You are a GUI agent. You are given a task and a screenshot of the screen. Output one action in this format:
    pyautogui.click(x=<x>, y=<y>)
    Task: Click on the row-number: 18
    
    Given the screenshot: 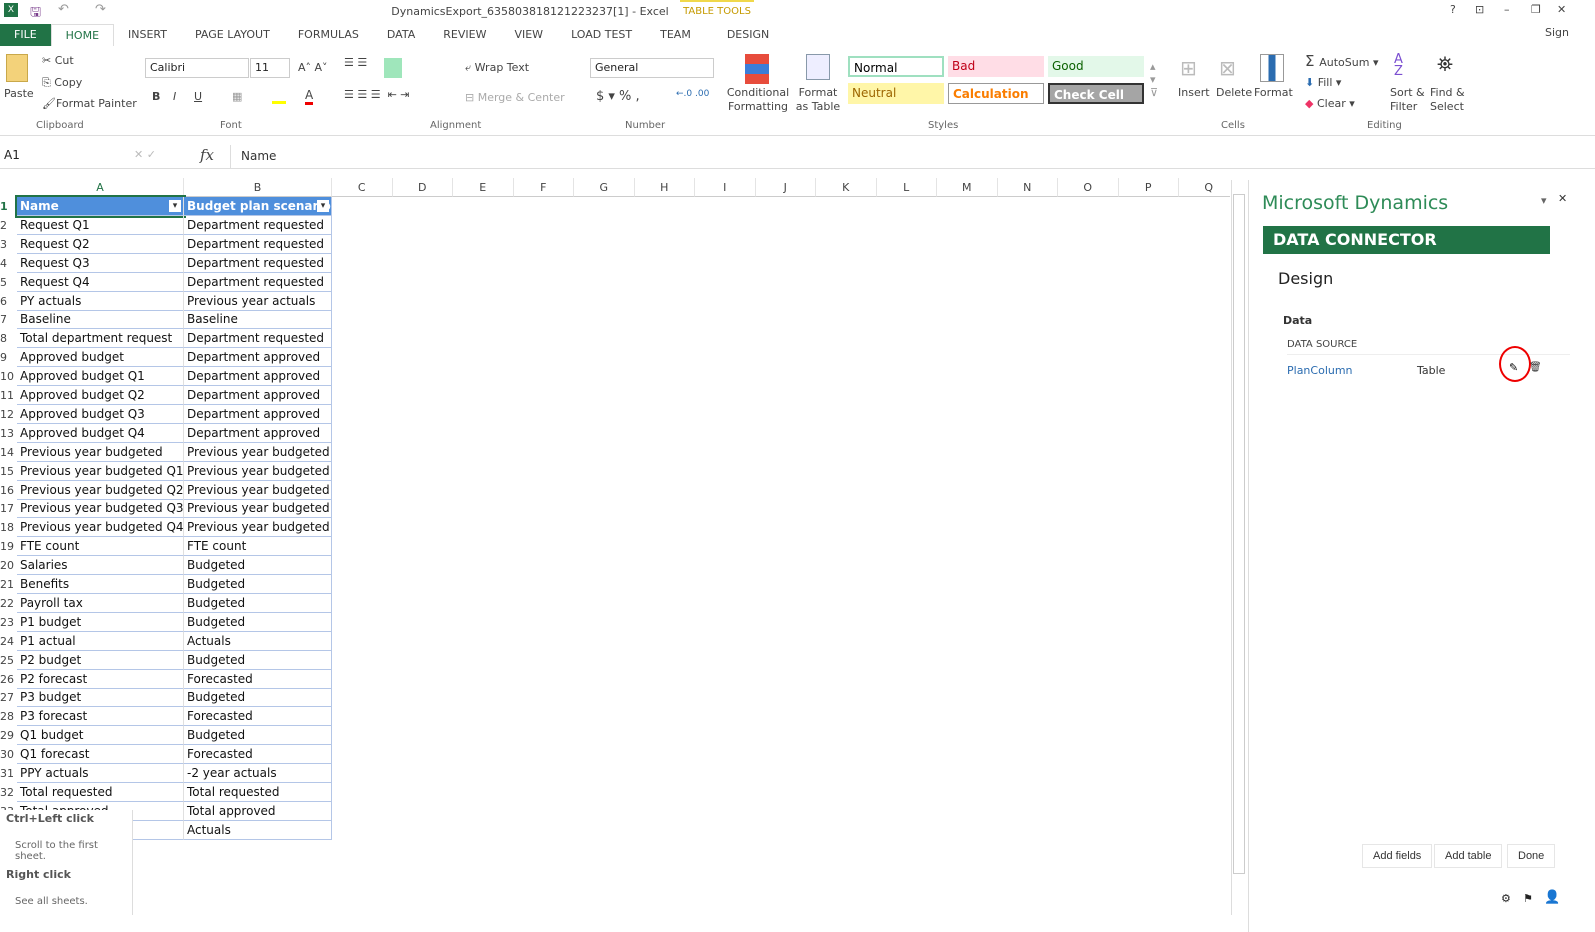 What is the action you would take?
    pyautogui.click(x=8, y=527)
    